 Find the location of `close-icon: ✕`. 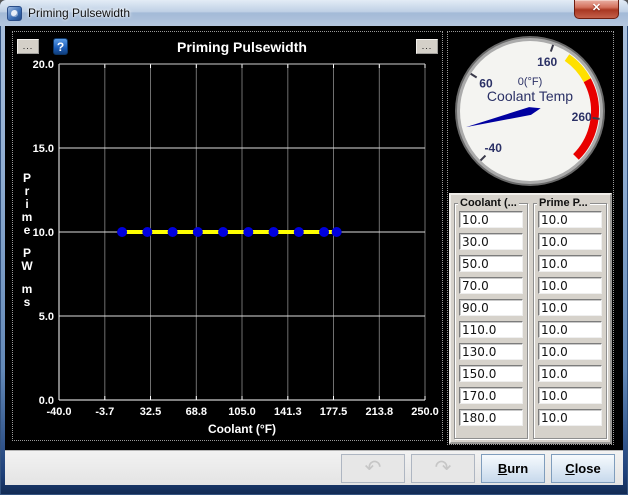

close-icon: ✕ is located at coordinates (596, 8).